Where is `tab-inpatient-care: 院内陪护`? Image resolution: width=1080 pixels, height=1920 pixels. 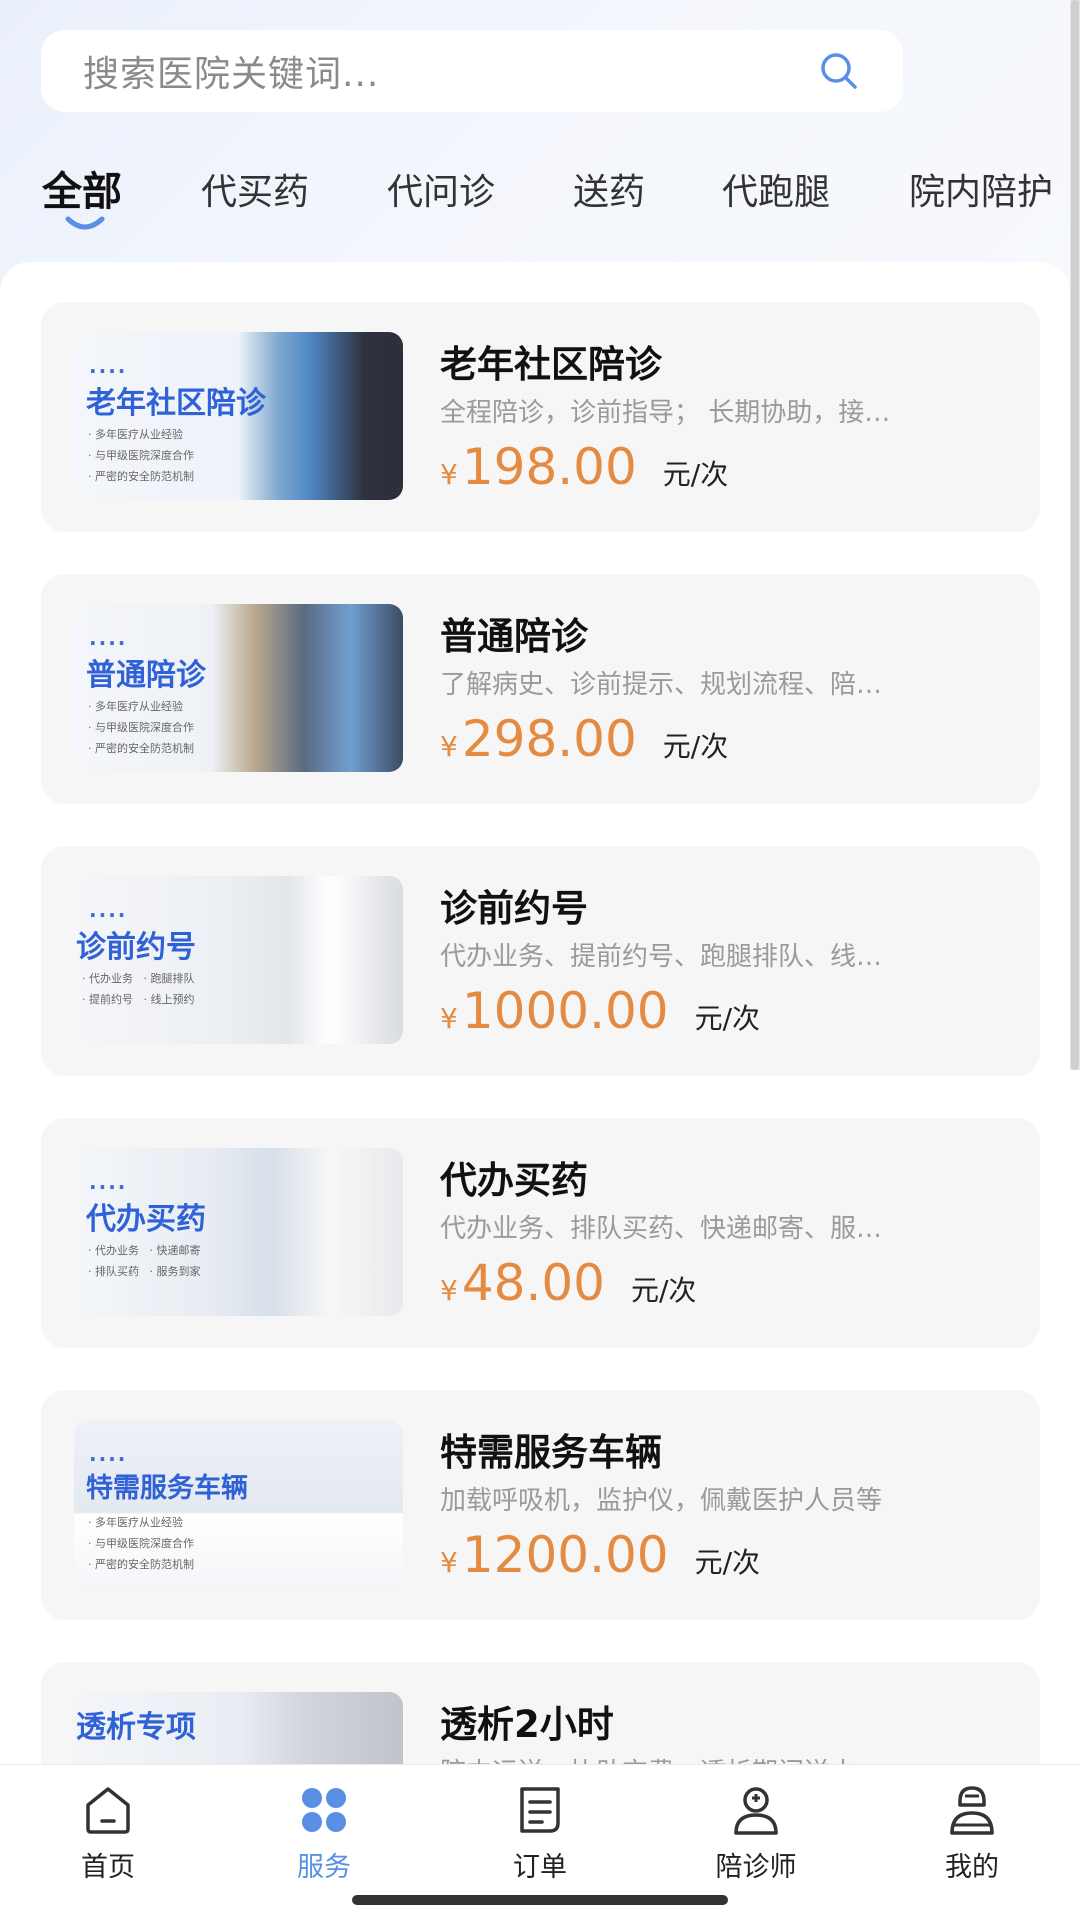 tab-inpatient-care: 院内陪护 is located at coordinates (981, 189).